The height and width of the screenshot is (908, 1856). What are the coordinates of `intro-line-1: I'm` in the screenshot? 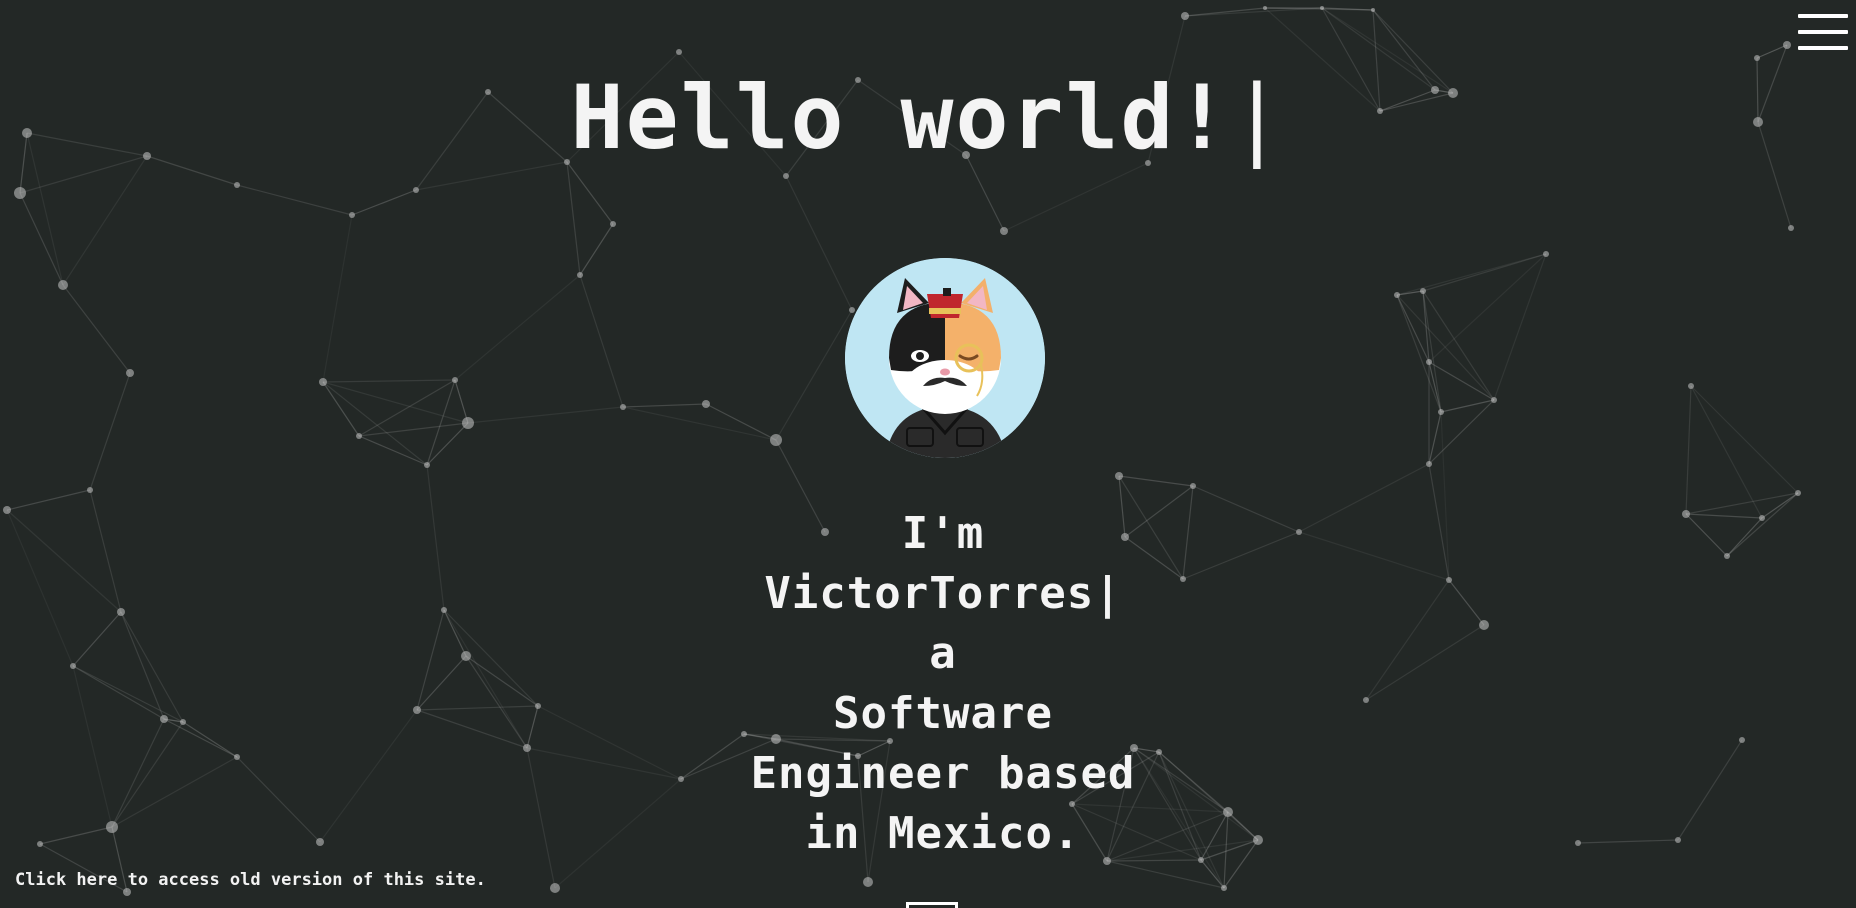 It's located at (943, 533).